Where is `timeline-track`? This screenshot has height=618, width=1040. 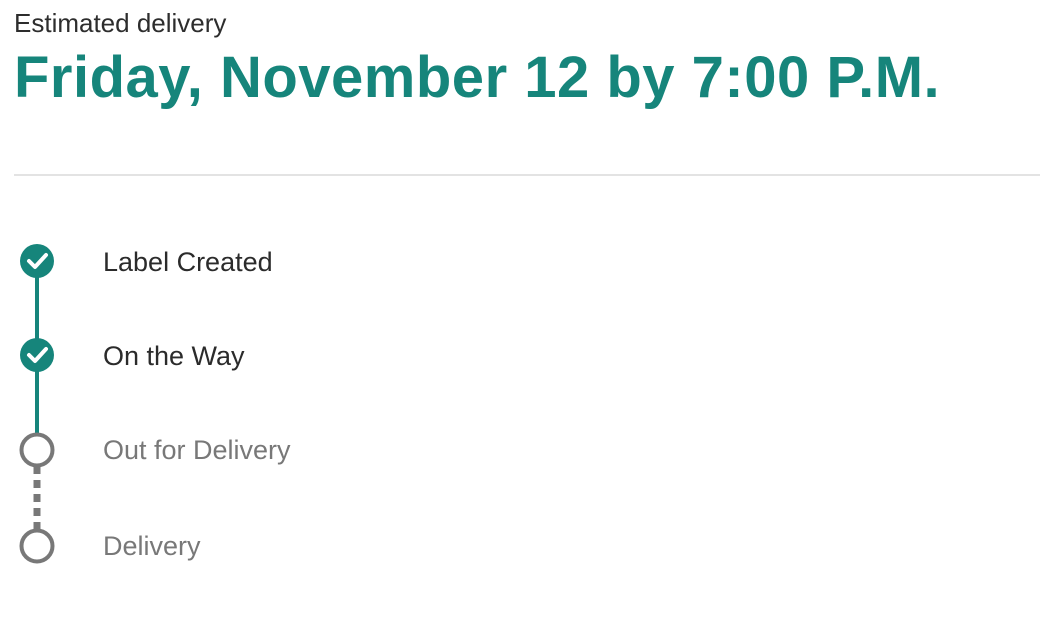
timeline-track is located at coordinates (37, 404).